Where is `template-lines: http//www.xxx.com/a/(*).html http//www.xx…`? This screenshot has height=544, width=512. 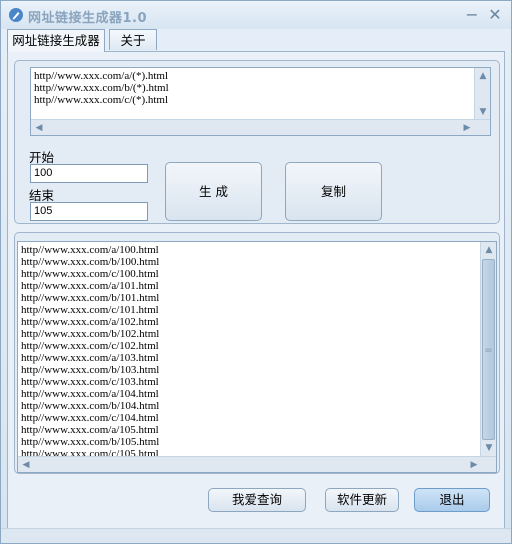 template-lines: http//www.xxx.com/a/(*).html http//www.xx… is located at coordinates (101, 88).